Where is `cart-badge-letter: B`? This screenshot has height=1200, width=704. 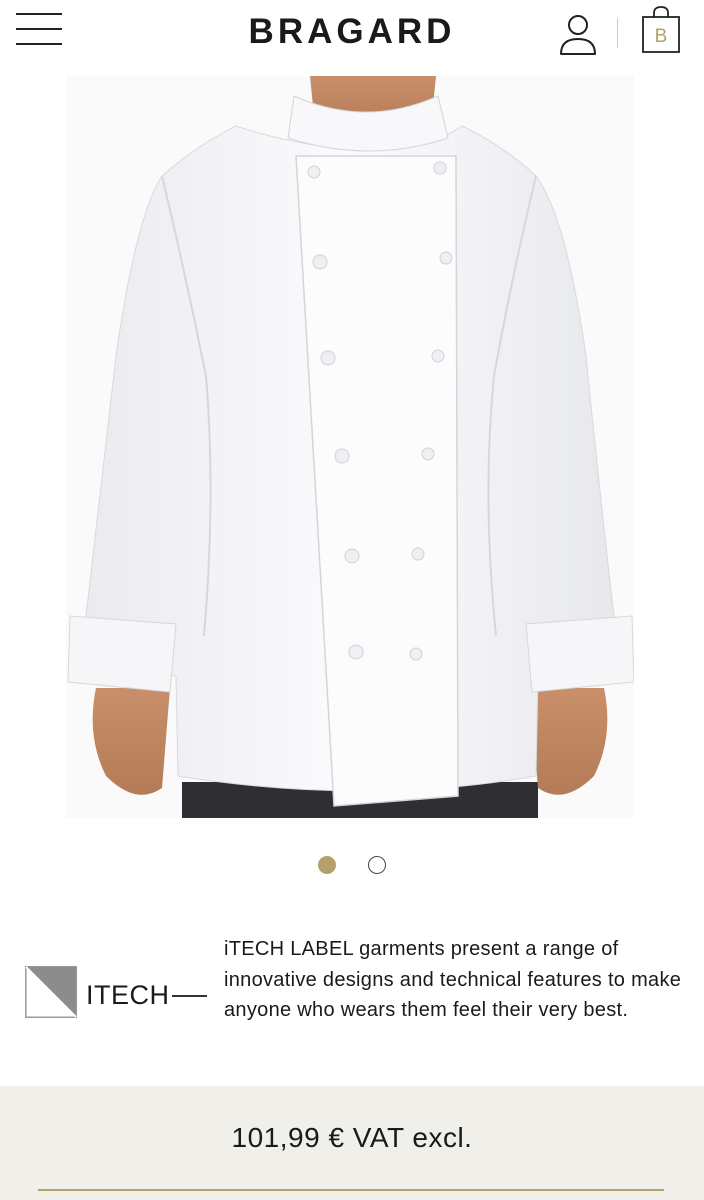 cart-badge-letter: B is located at coordinates (661, 36).